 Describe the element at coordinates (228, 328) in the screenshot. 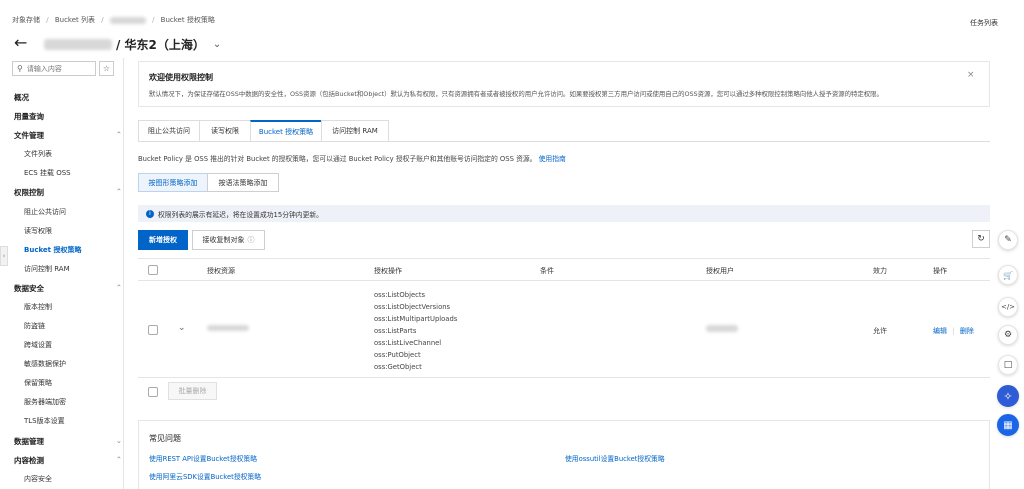

I see `resource-blurred` at that location.